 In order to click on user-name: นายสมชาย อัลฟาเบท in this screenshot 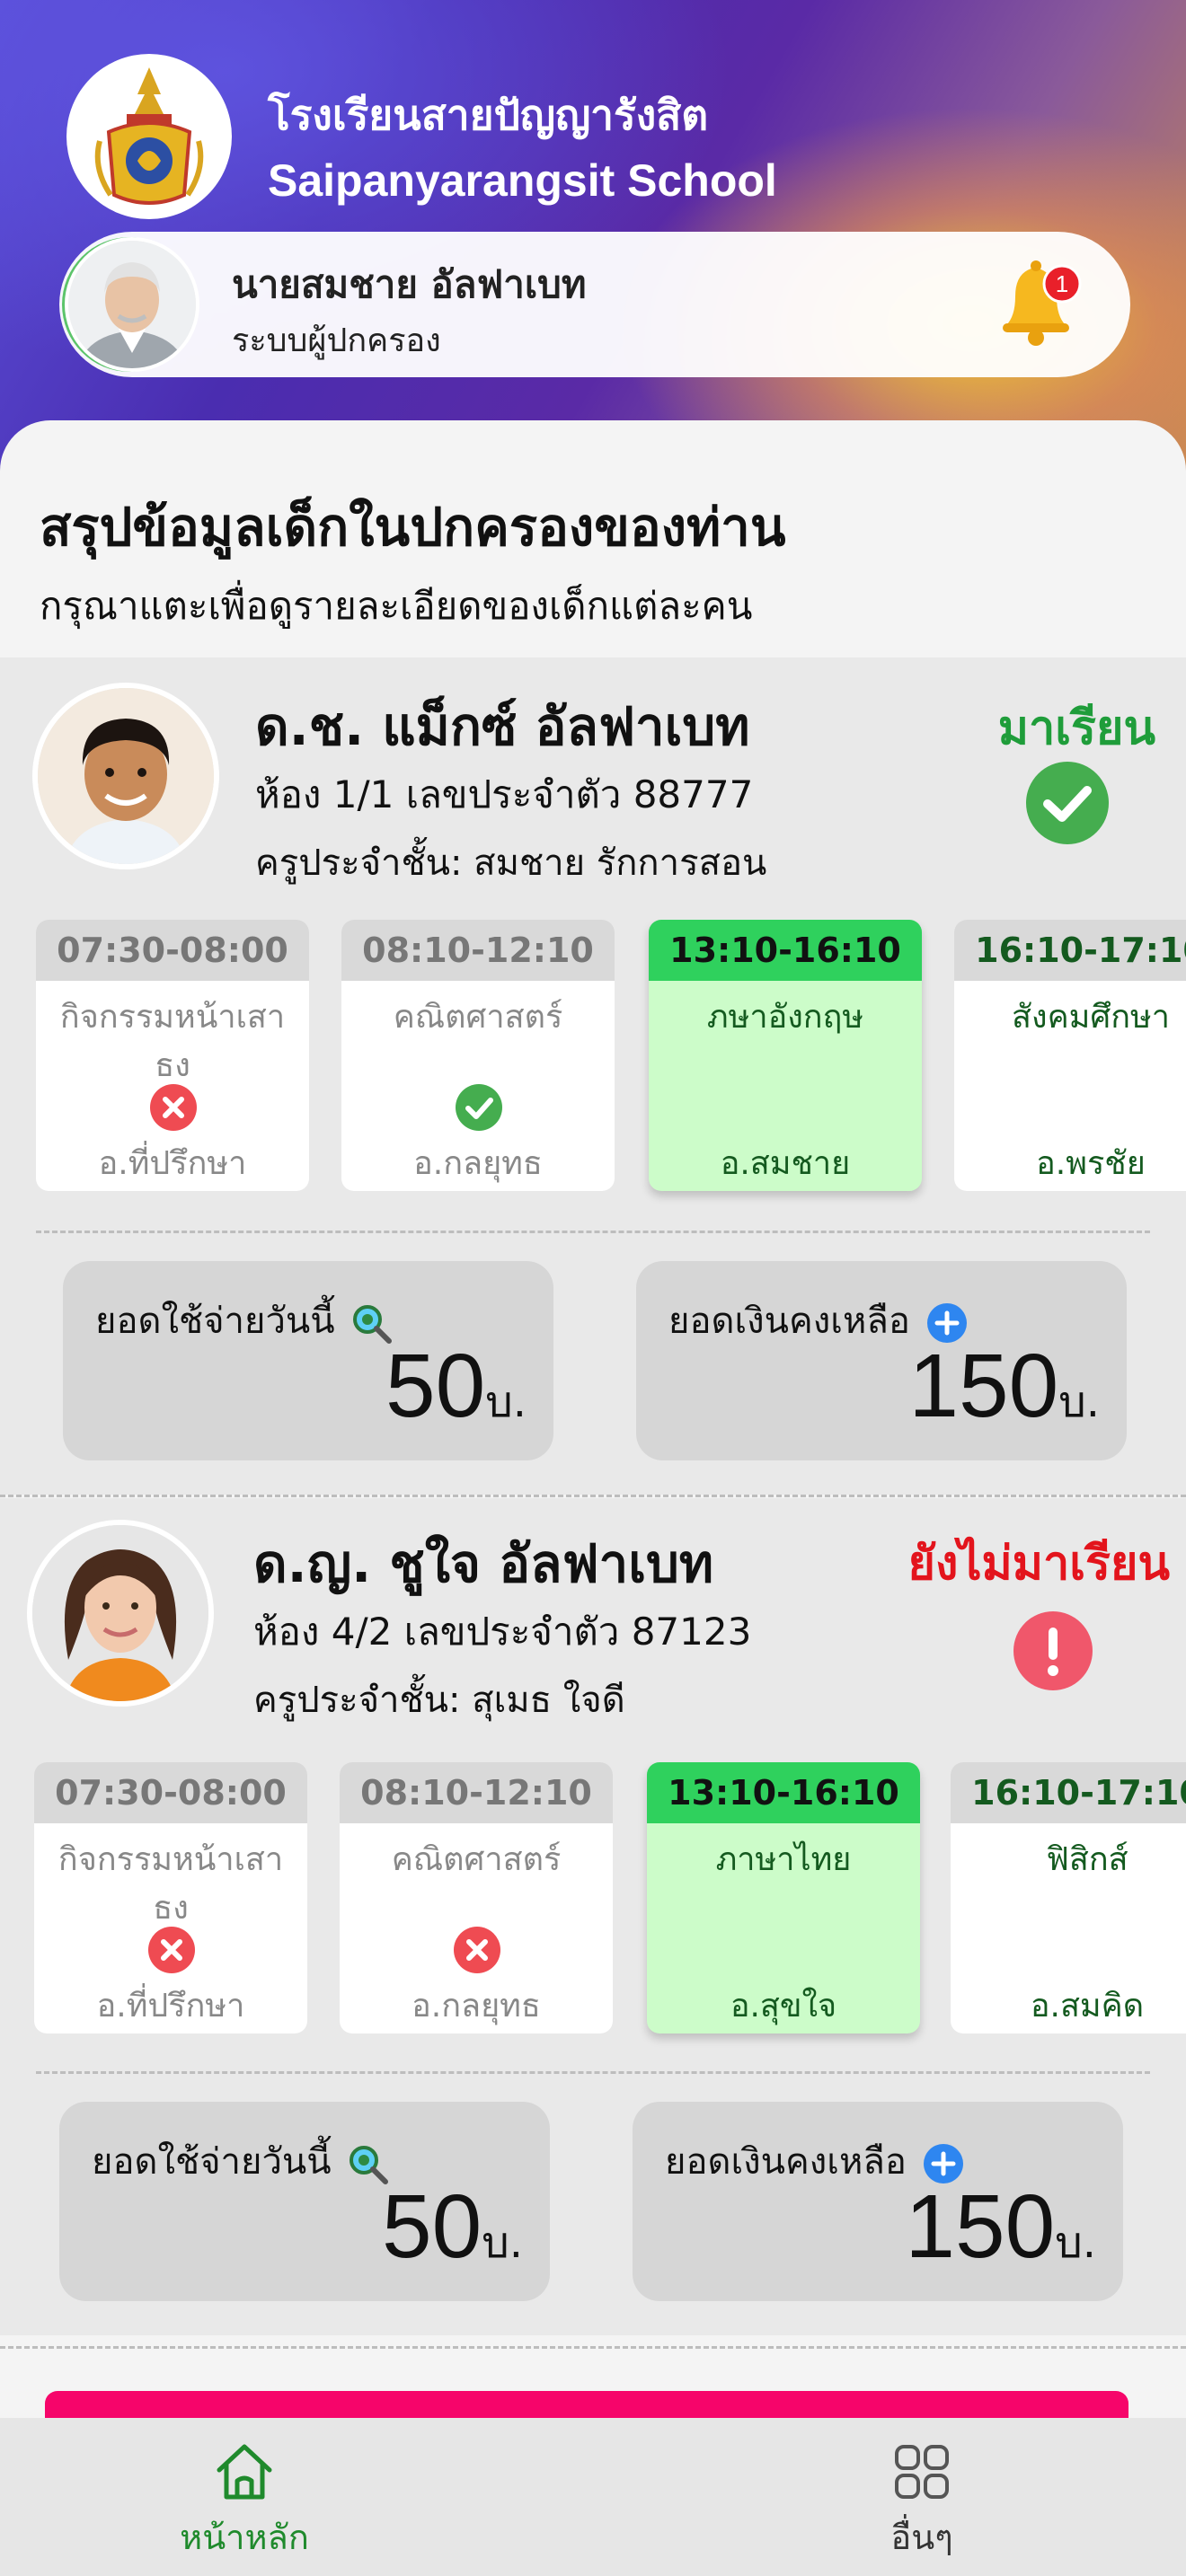, I will do `click(409, 284)`.